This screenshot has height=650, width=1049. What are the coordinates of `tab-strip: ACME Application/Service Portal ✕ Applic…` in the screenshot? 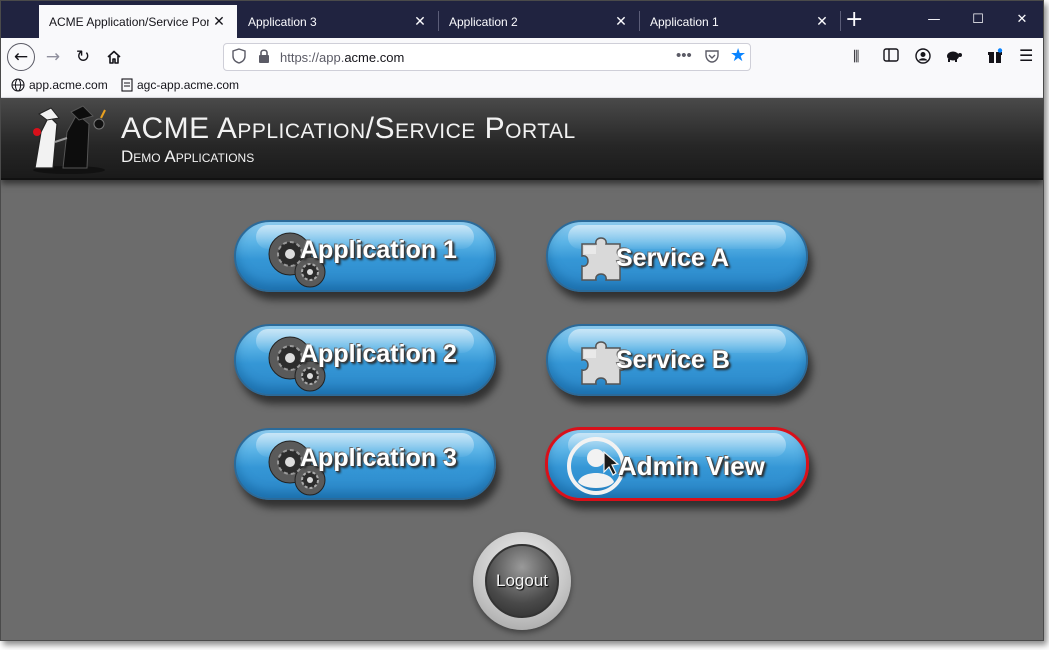 It's located at (522, 19).